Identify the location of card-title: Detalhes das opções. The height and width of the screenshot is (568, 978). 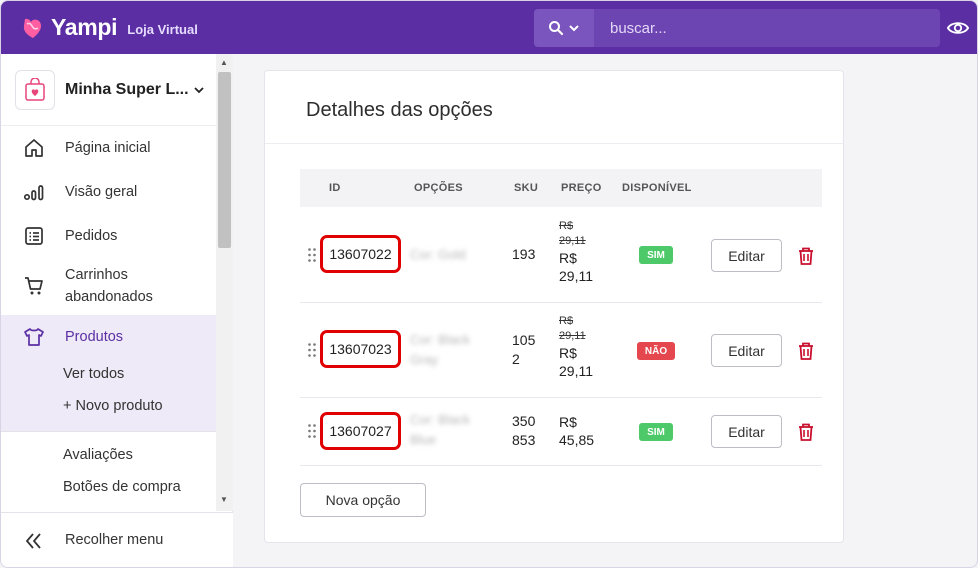
(399, 110).